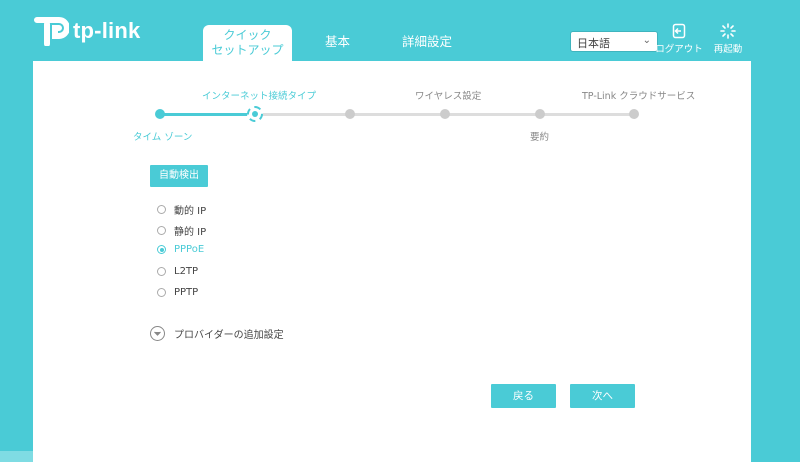 Image resolution: width=800 pixels, height=462 pixels. Describe the element at coordinates (247, 35) in the screenshot. I see `tab-quick-setup-line1: クイック` at that location.